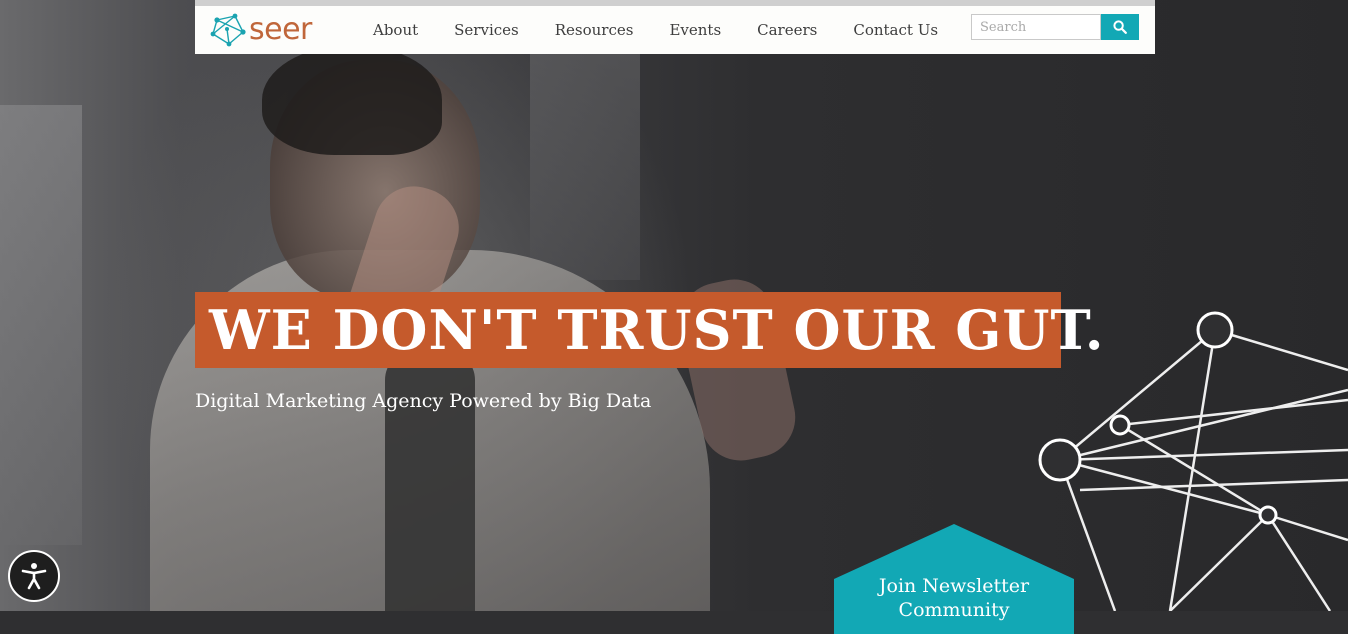 The height and width of the screenshot is (634, 1348). What do you see at coordinates (895, 30) in the screenshot?
I see `nav-item-contact-us: Contact Us` at bounding box center [895, 30].